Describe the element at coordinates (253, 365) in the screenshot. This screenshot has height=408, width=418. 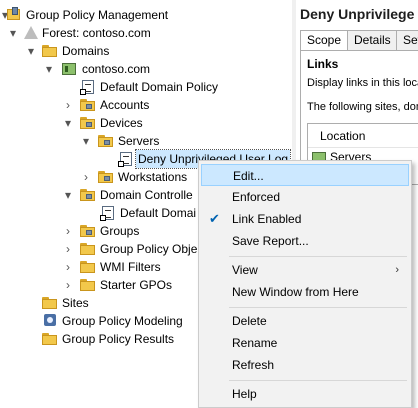
I see `menu-item-label: Refresh` at that location.